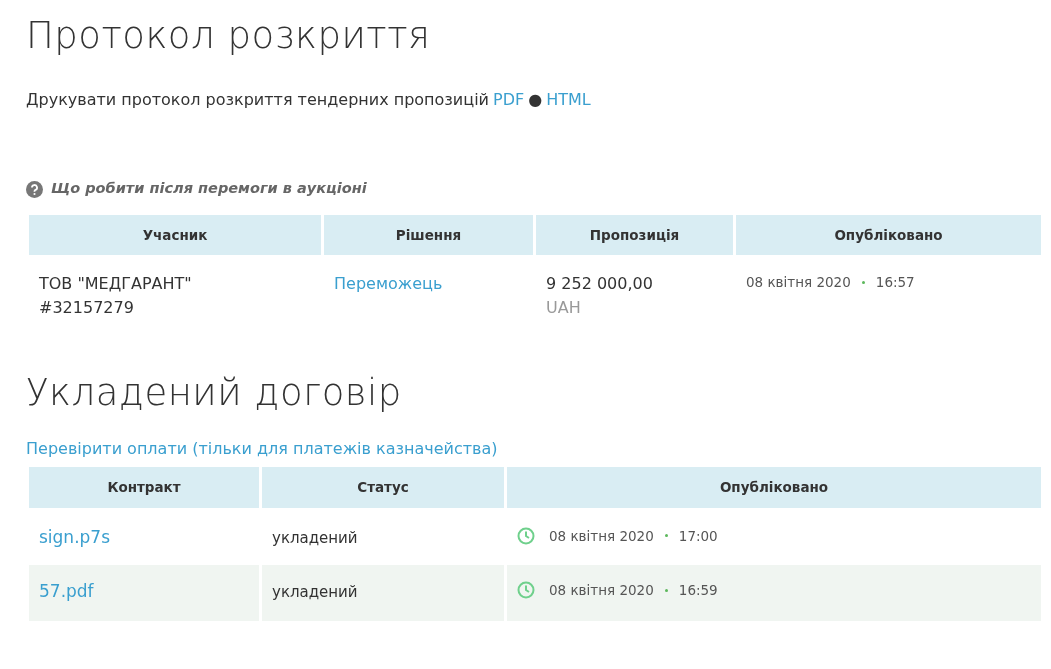 The image size is (1051, 669). What do you see at coordinates (895, 283) in the screenshot?
I see `time-text: 16:57` at bounding box center [895, 283].